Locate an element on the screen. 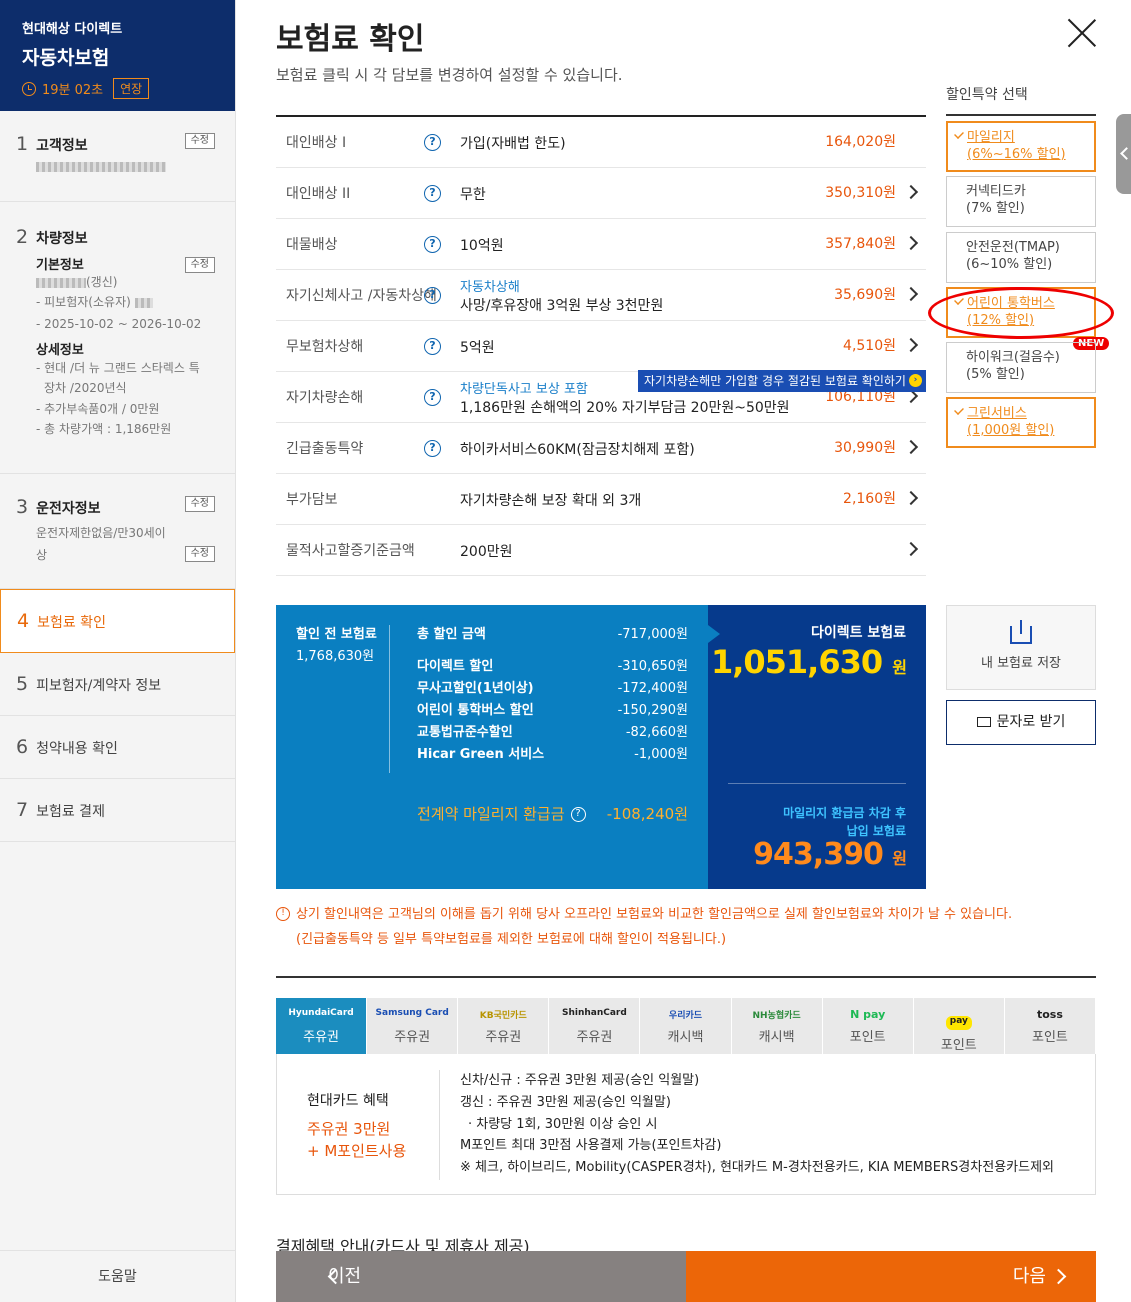 The image size is (1131, 1302). coverage-value: 200만원 is located at coordinates (486, 551).